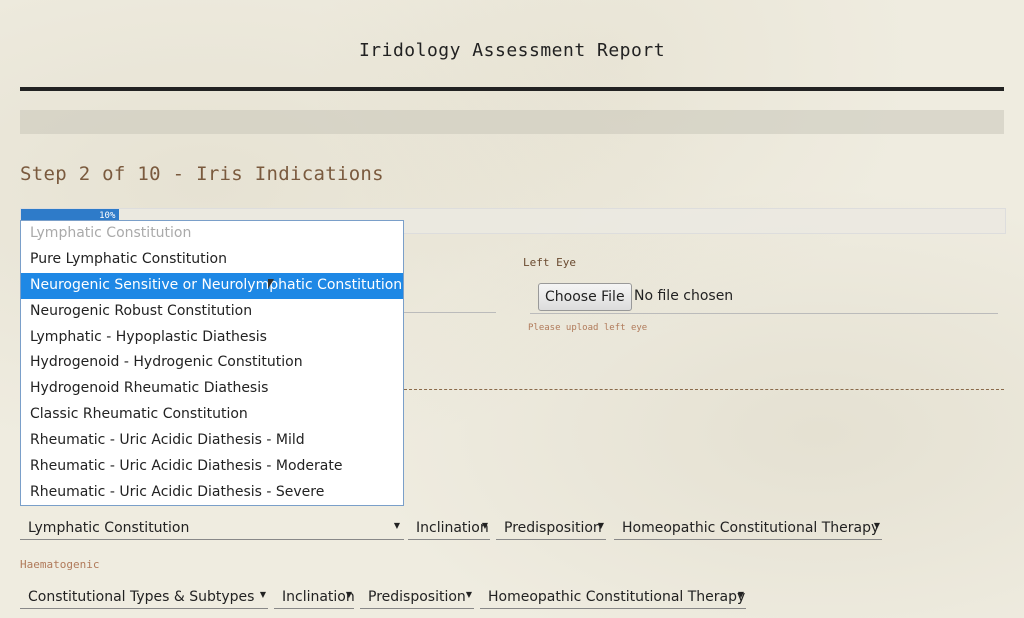 This screenshot has height=618, width=1024. I want to click on dropdown-option: Pure Lymphatic Constitution, so click(212, 260).